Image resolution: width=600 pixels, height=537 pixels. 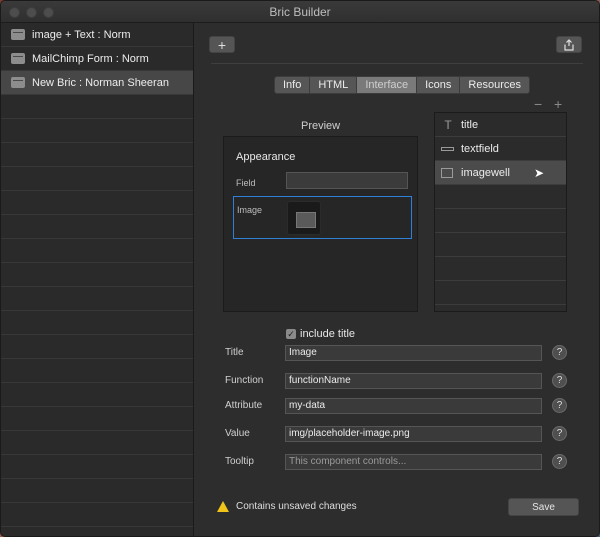 I want to click on sidebar-item-new-bric: New Bric : Norman Sheeran, so click(x=97, y=83).